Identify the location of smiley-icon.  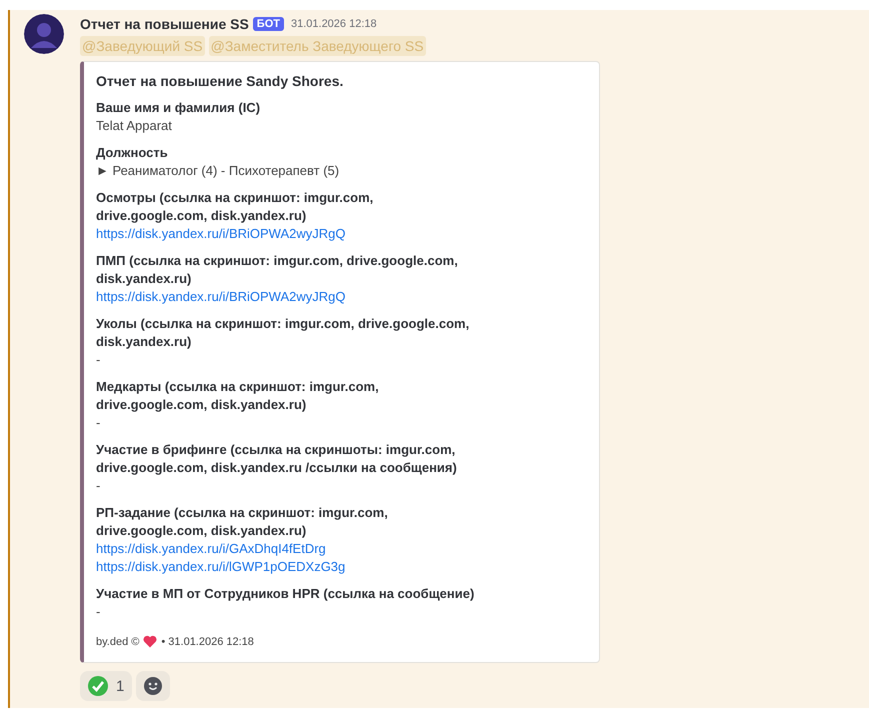
(153, 686).